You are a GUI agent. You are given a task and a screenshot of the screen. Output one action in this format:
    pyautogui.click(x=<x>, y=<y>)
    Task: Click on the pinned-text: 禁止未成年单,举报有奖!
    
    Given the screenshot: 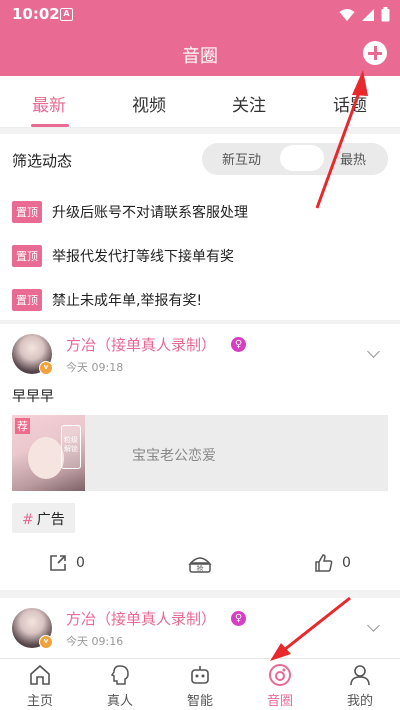 What is the action you would take?
    pyautogui.click(x=127, y=301)
    